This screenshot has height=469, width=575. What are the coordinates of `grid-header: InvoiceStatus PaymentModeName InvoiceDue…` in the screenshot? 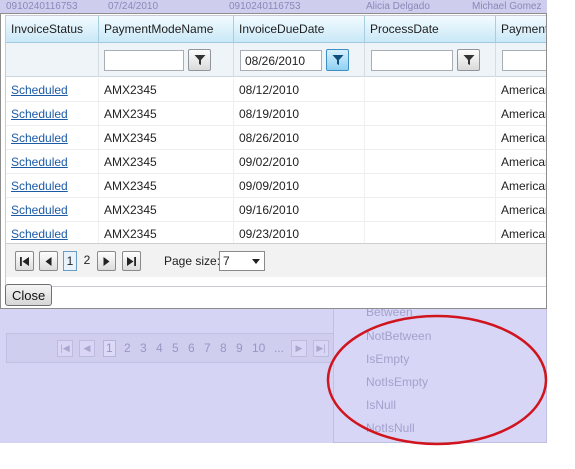 It's located at (276, 29).